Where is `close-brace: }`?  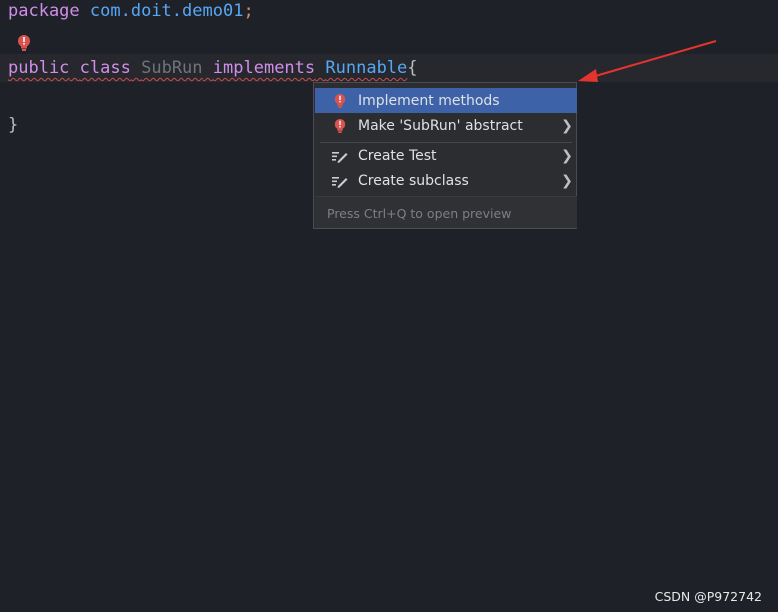
close-brace: } is located at coordinates (13, 125).